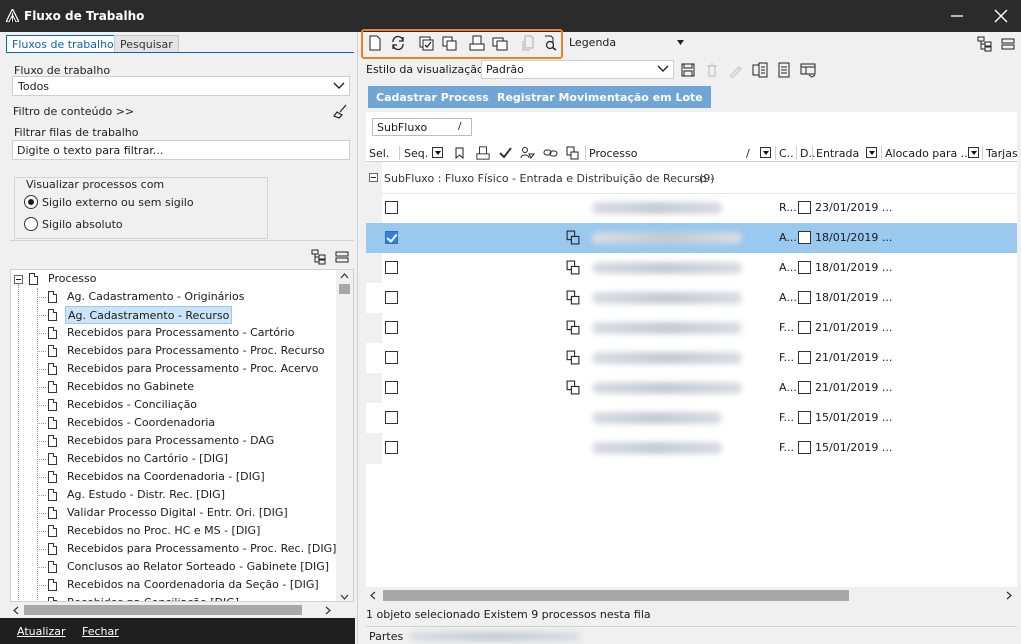 This screenshot has height=644, width=1021. Describe the element at coordinates (163, 531) in the screenshot. I see `tree-item: Recebidos no Proc. HC e MS - [DIG]` at that location.